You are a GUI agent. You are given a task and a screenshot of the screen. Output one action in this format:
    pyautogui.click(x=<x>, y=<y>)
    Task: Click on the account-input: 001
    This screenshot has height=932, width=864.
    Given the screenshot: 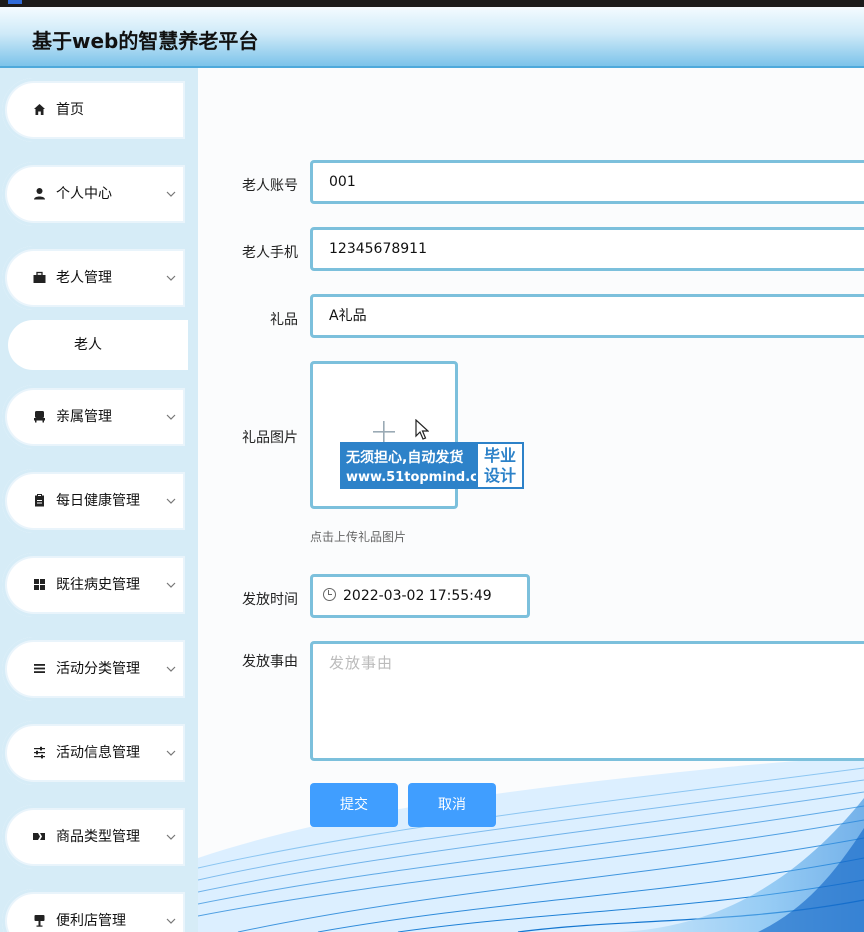 What is the action you would take?
    pyautogui.click(x=587, y=182)
    